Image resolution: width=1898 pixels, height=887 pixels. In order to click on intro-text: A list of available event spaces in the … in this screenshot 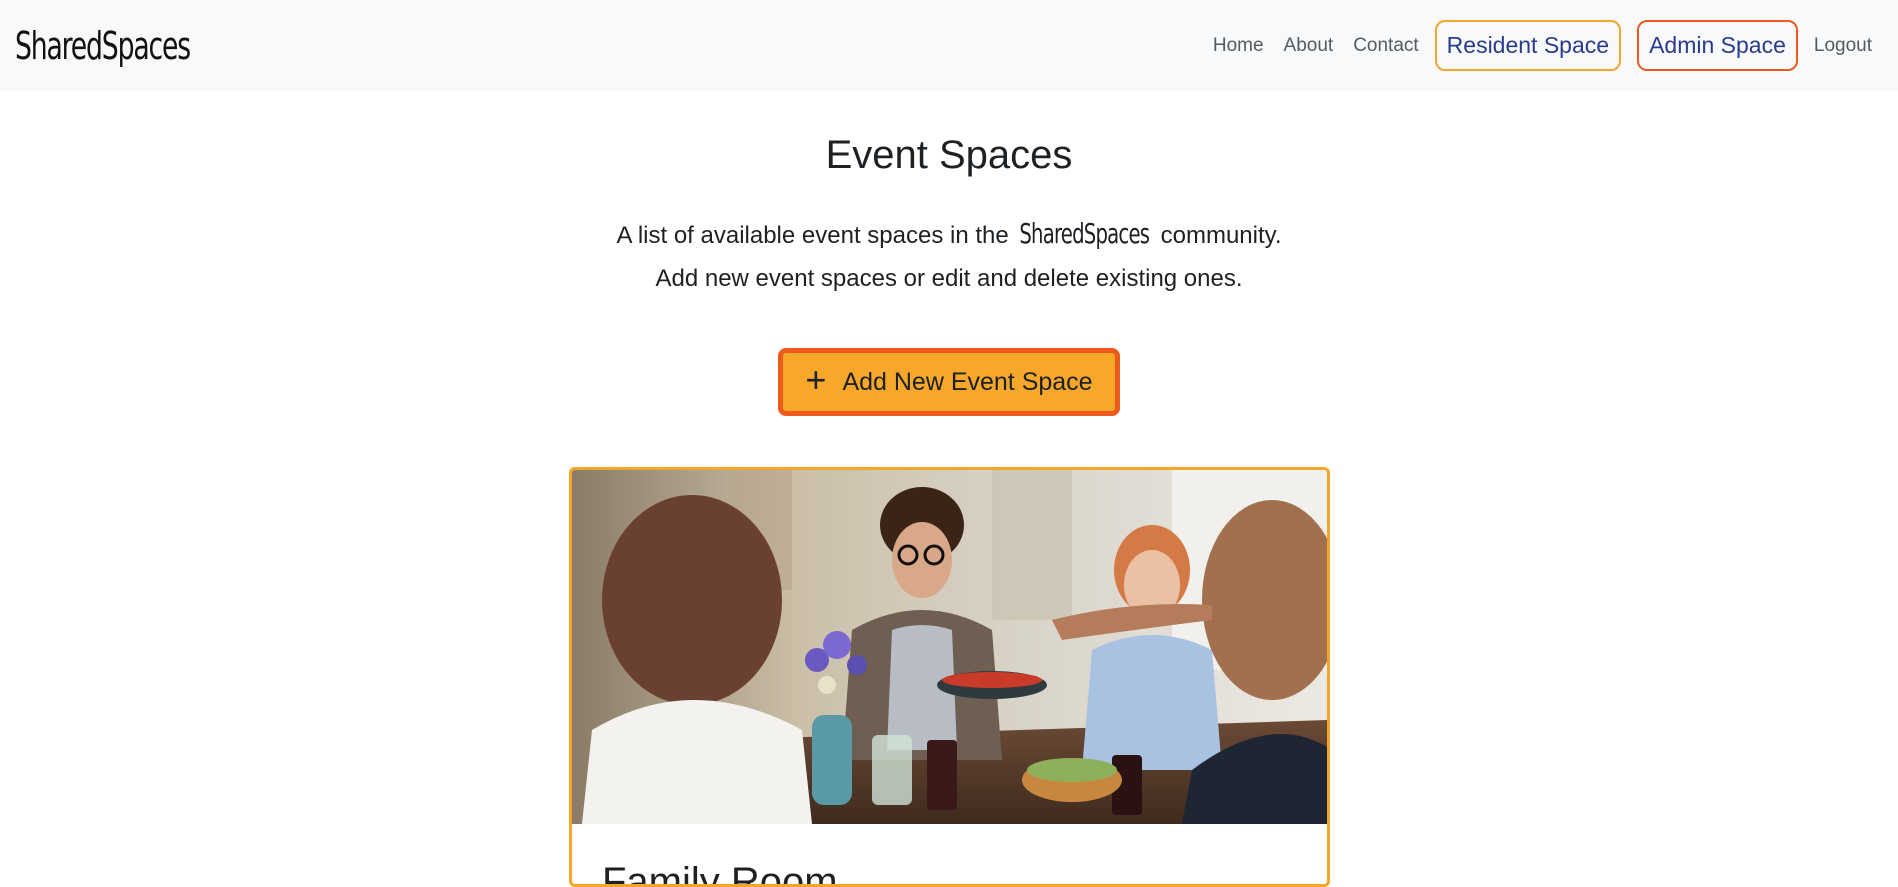, I will do `click(949, 256)`.